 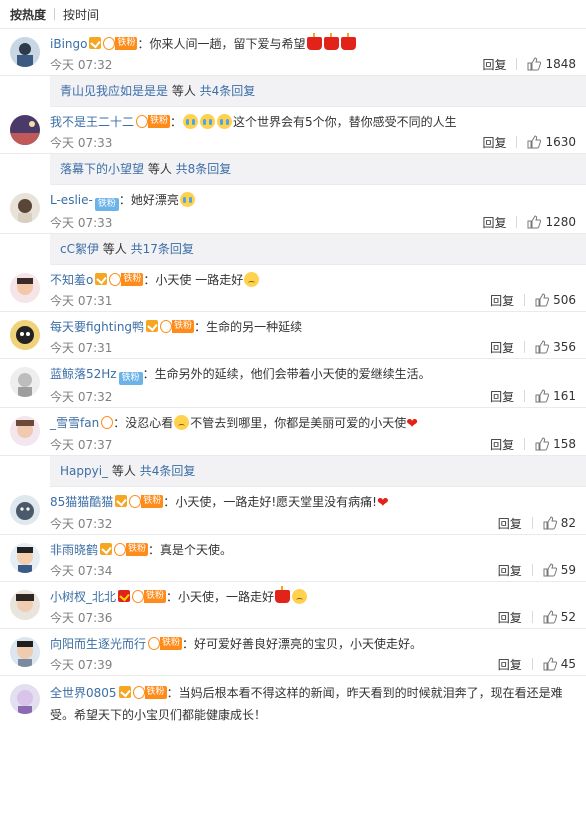 I want to click on comment-time: 今天 07:39, so click(x=81, y=664).